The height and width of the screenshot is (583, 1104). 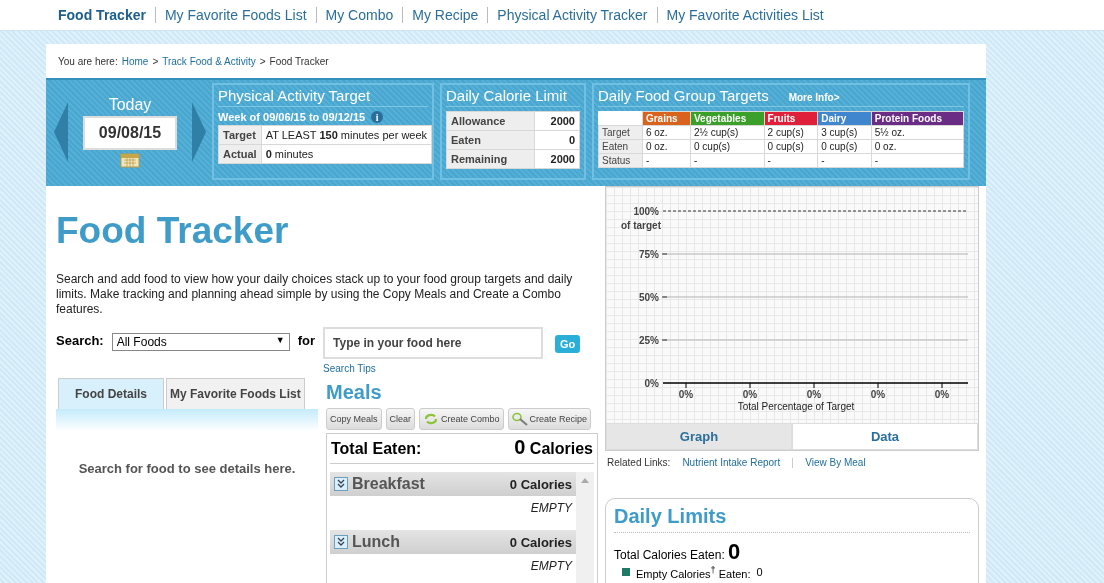 What do you see at coordinates (490, 121) in the screenshot?
I see `row-label: Allowance` at bounding box center [490, 121].